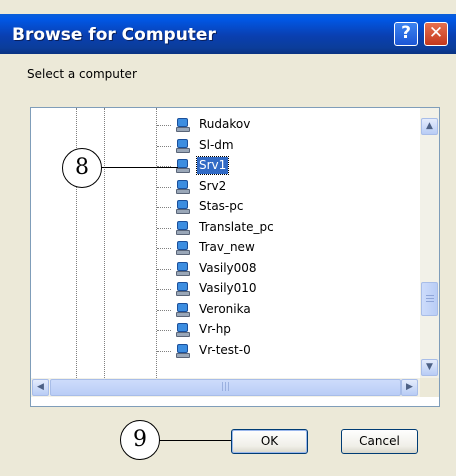 Image resolution: width=456 pixels, height=476 pixels. I want to click on tree-item: Trav_new, so click(225, 248).